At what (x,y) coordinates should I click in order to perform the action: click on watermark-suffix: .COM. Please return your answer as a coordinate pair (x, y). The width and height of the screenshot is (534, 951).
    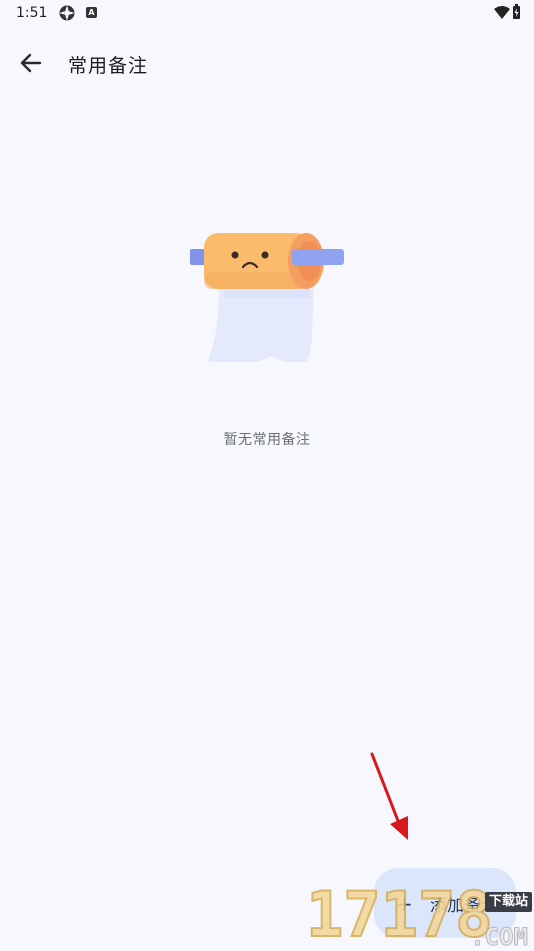
    Looking at the image, I should click on (499, 937).